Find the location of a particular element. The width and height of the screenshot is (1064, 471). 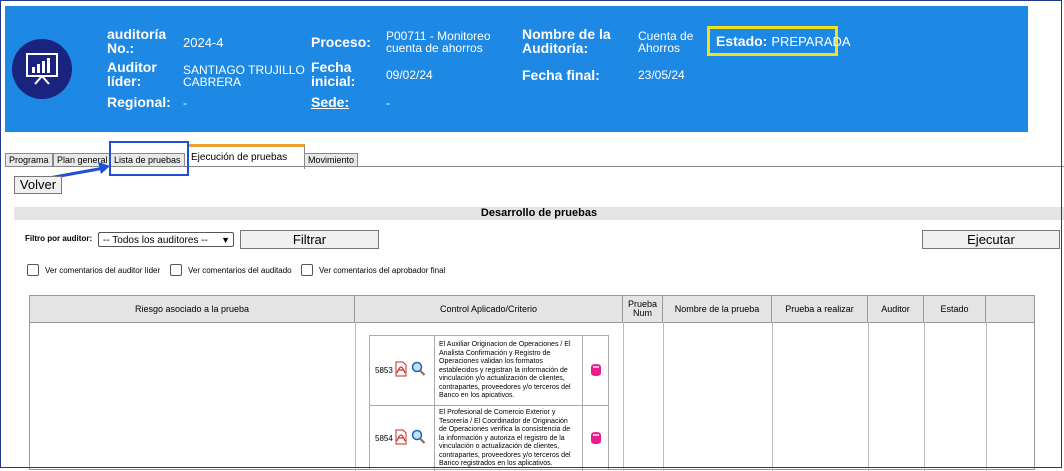

checkbox-comentarios-aprobador-final: Ver comentarios del aprobador final is located at coordinates (373, 270).